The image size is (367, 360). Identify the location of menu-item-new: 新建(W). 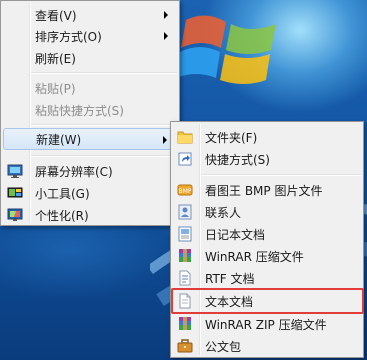
(90, 139).